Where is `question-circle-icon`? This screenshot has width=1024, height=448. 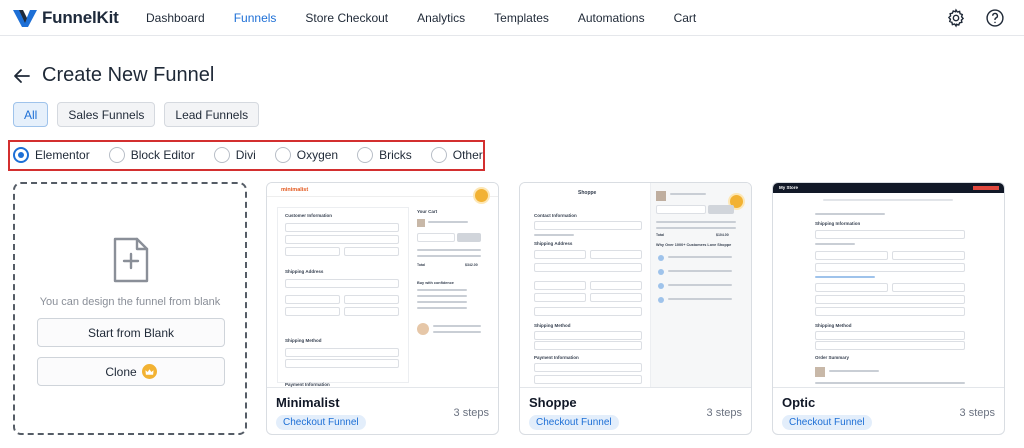
question-circle-icon is located at coordinates (995, 18).